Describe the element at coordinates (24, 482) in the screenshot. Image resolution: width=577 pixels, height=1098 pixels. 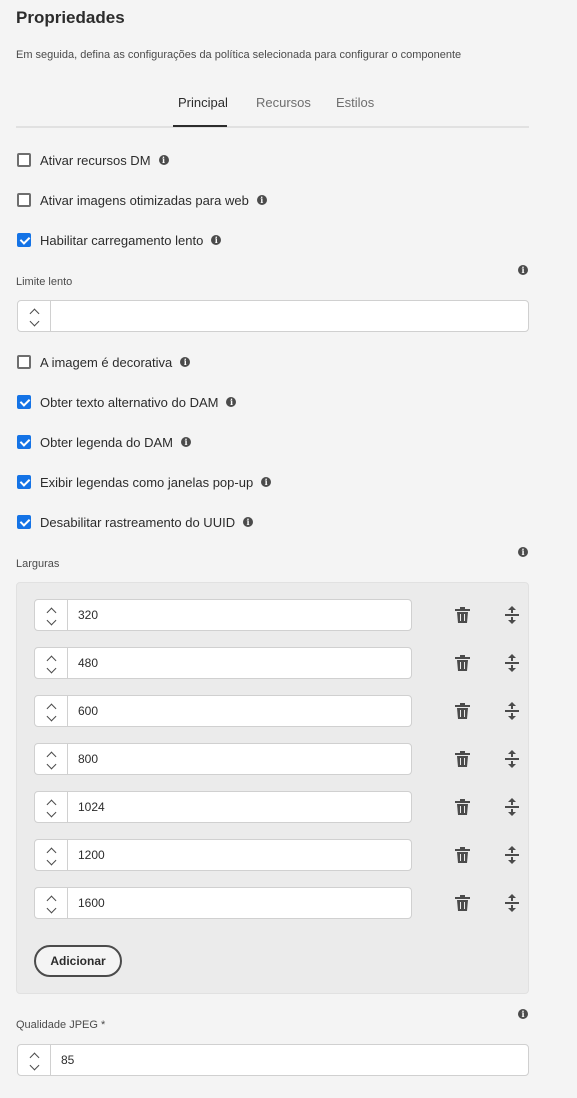
I see `checkbox-caption-popups` at that location.